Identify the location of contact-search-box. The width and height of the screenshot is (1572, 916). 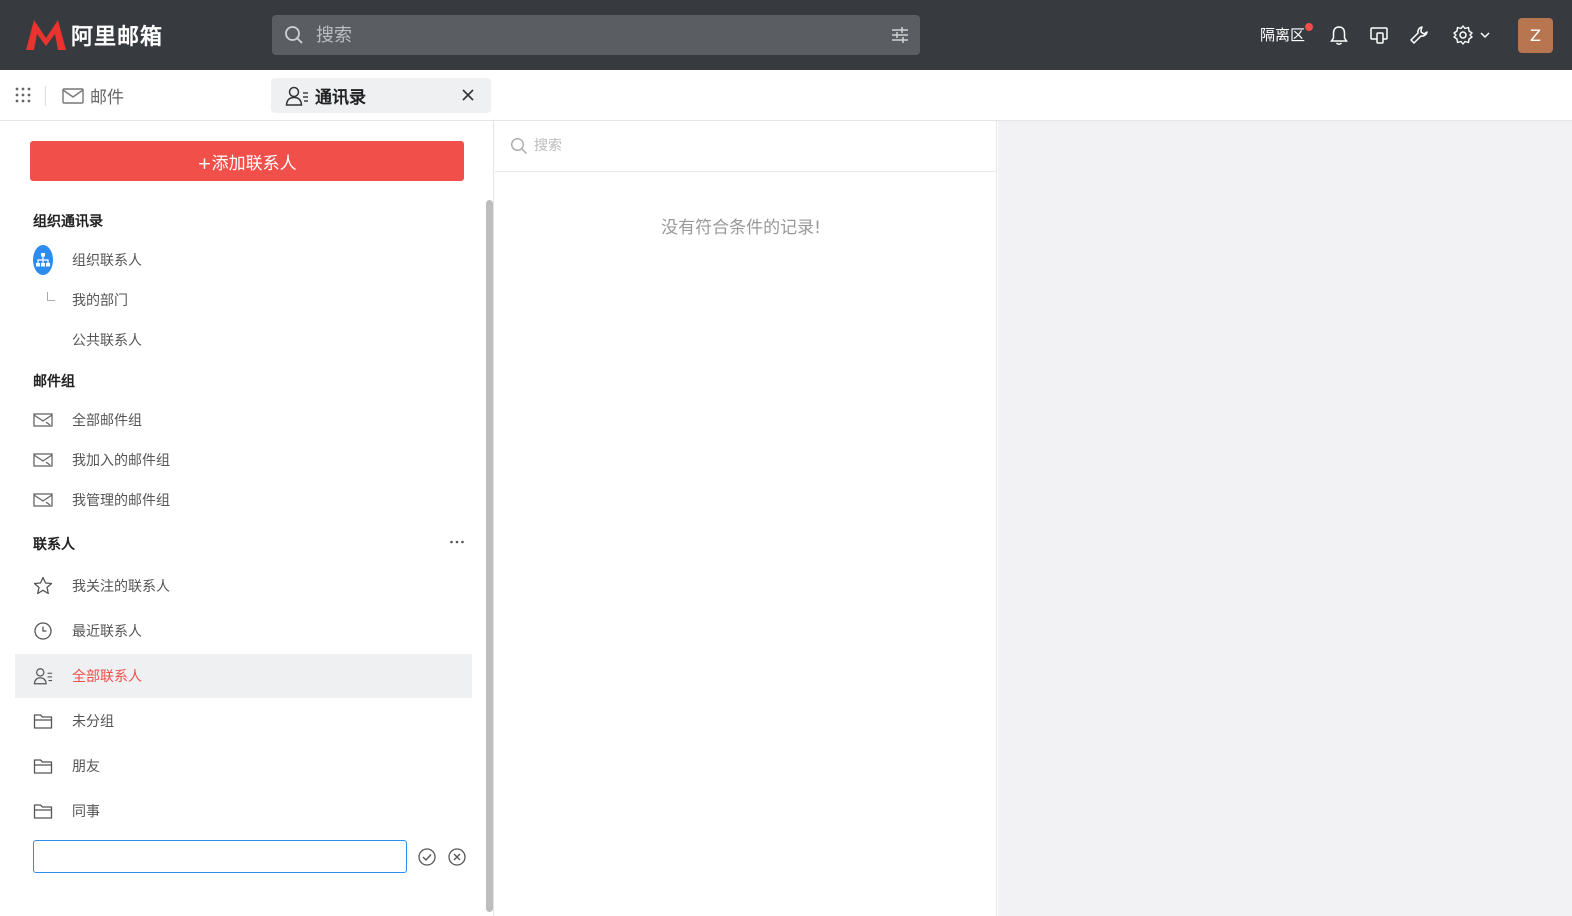
(746, 146).